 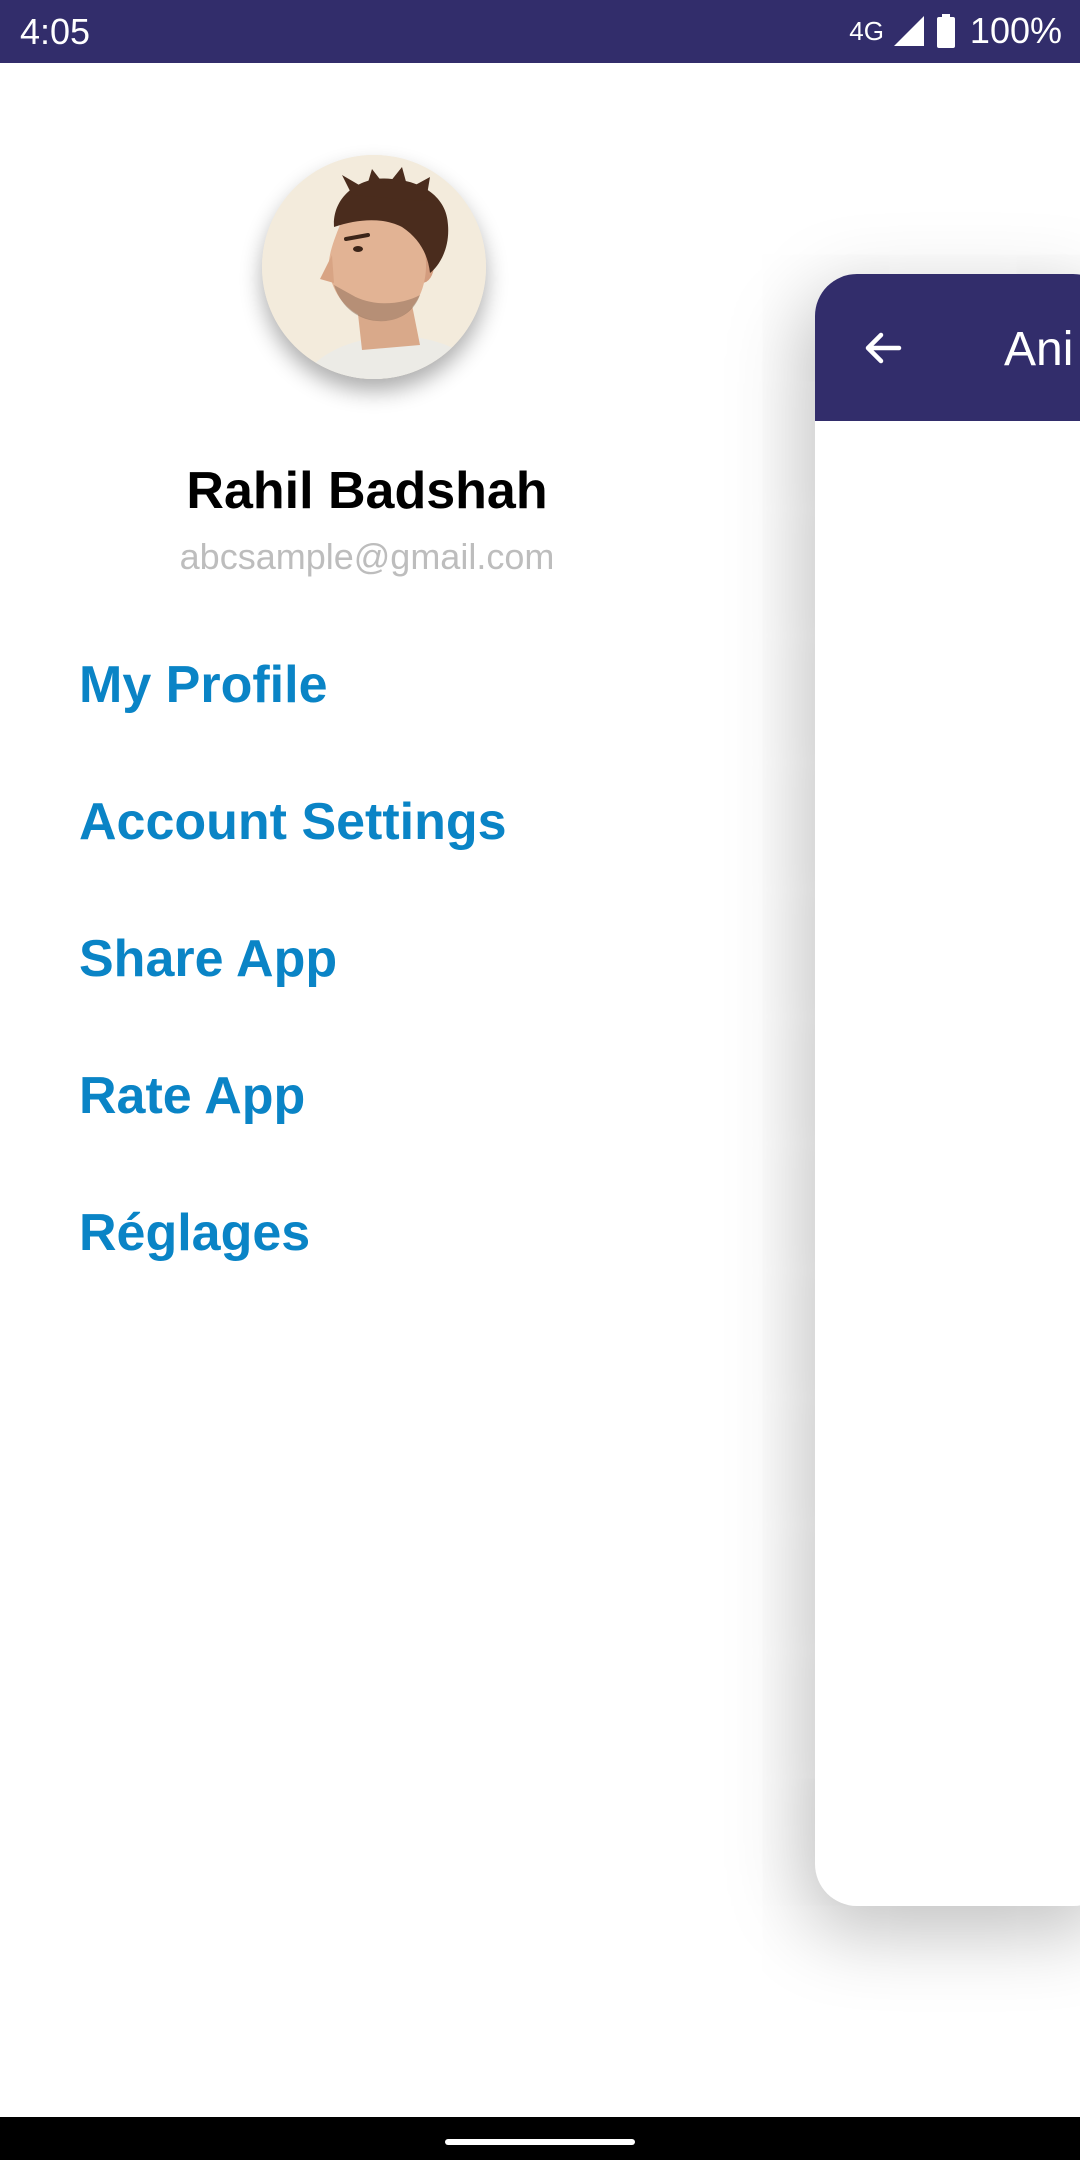 I want to click on avatar, so click(x=374, y=267).